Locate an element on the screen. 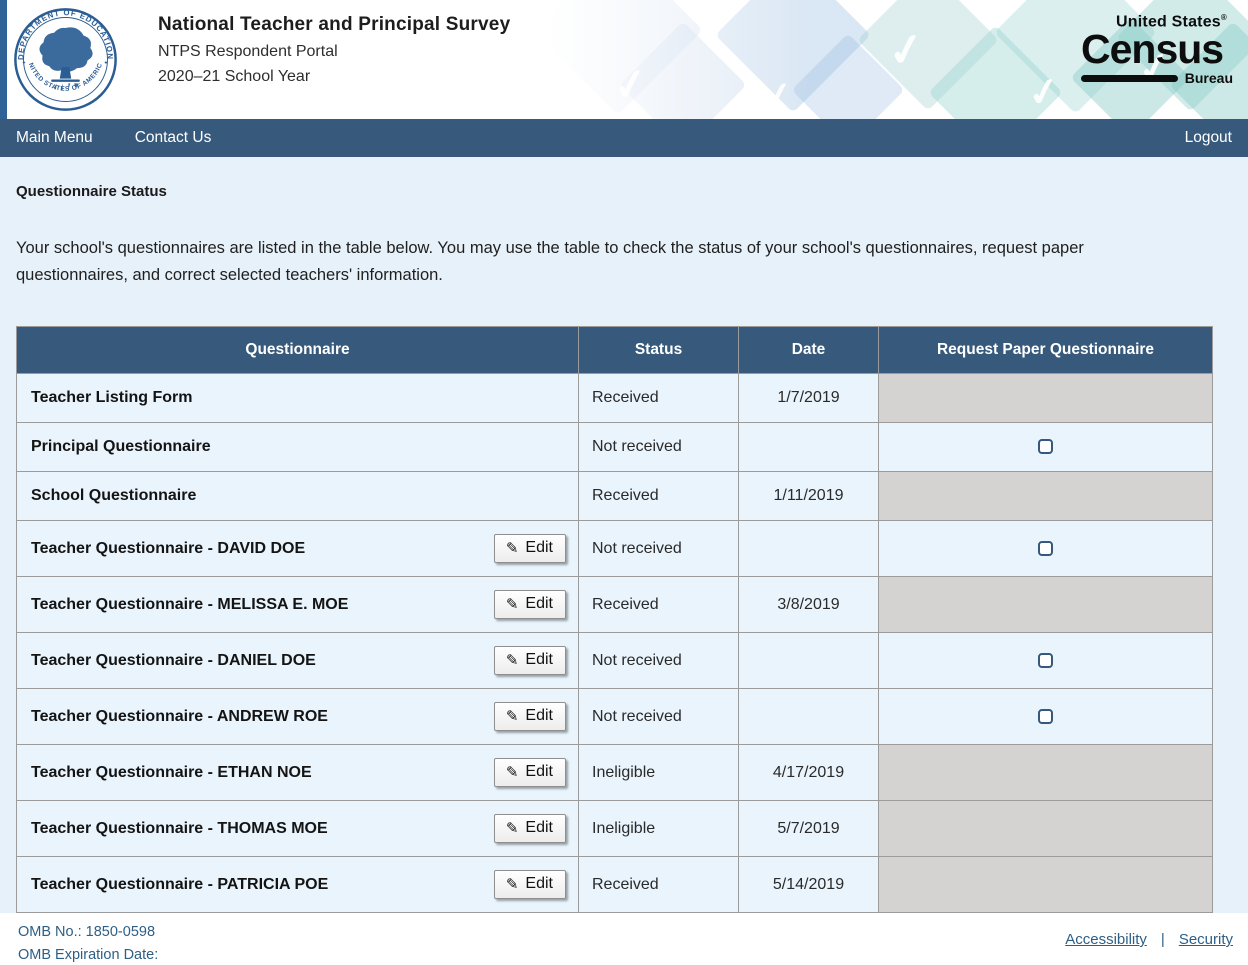 Image resolution: width=1248 pixels, height=965 pixels. table-row: School Questionnaire Received 1/11/2019 is located at coordinates (614, 496).